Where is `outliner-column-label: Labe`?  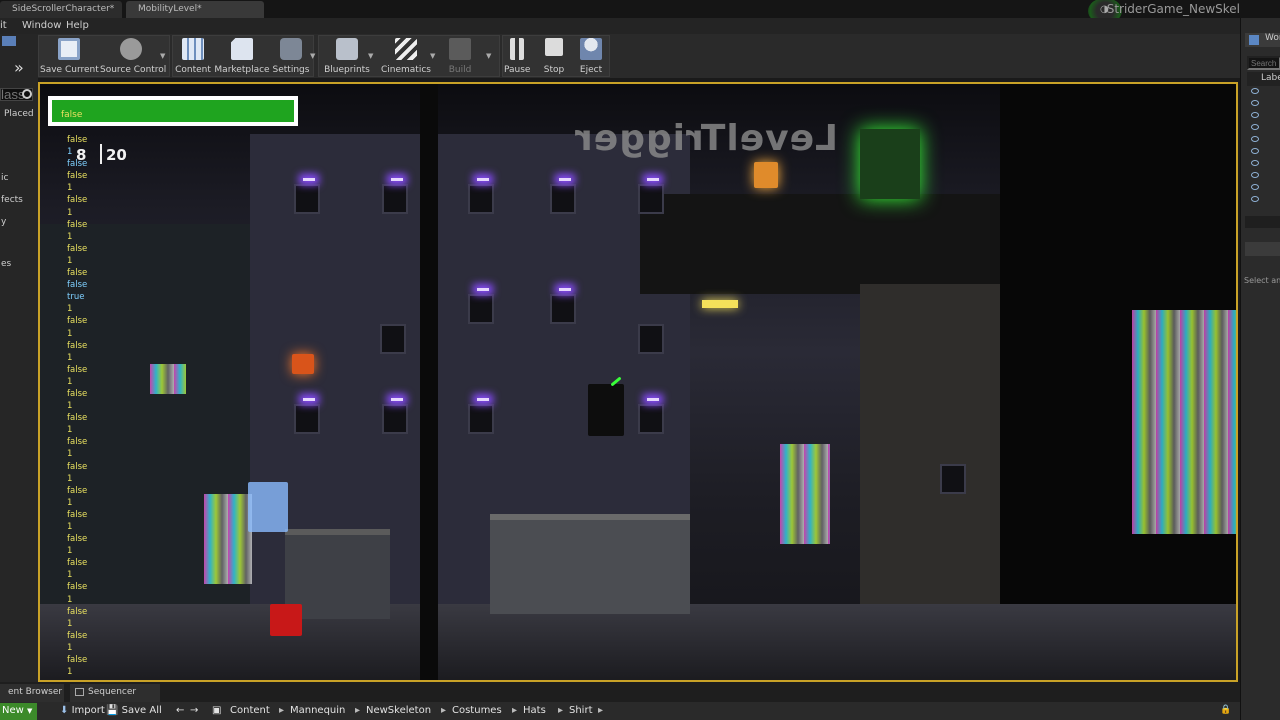
outliner-column-label: Labe is located at coordinates (1263, 79).